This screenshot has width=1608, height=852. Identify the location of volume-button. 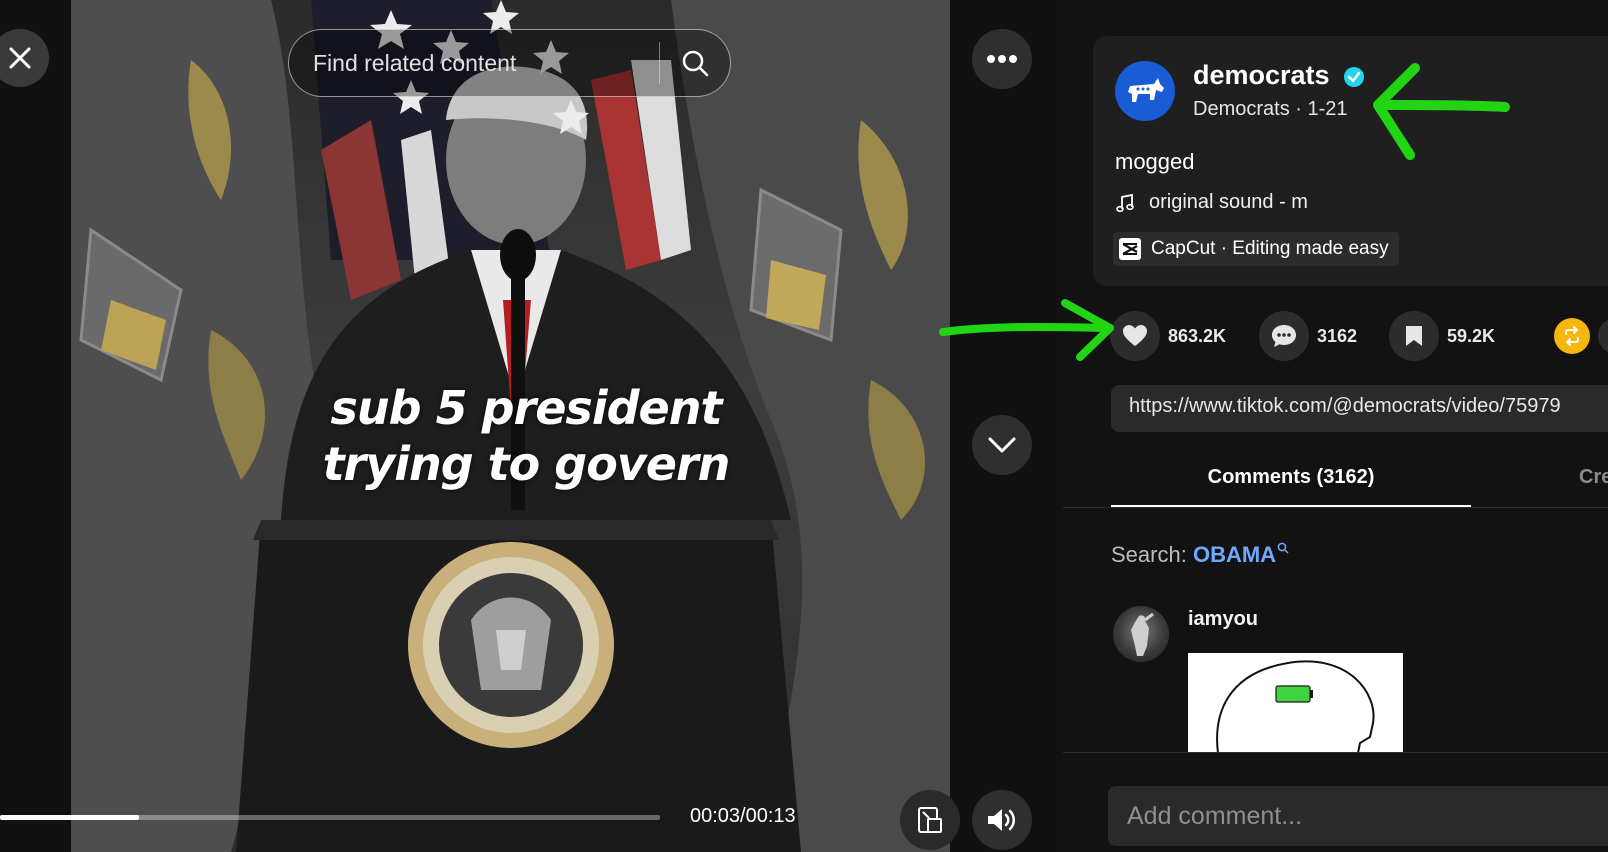
(1002, 820).